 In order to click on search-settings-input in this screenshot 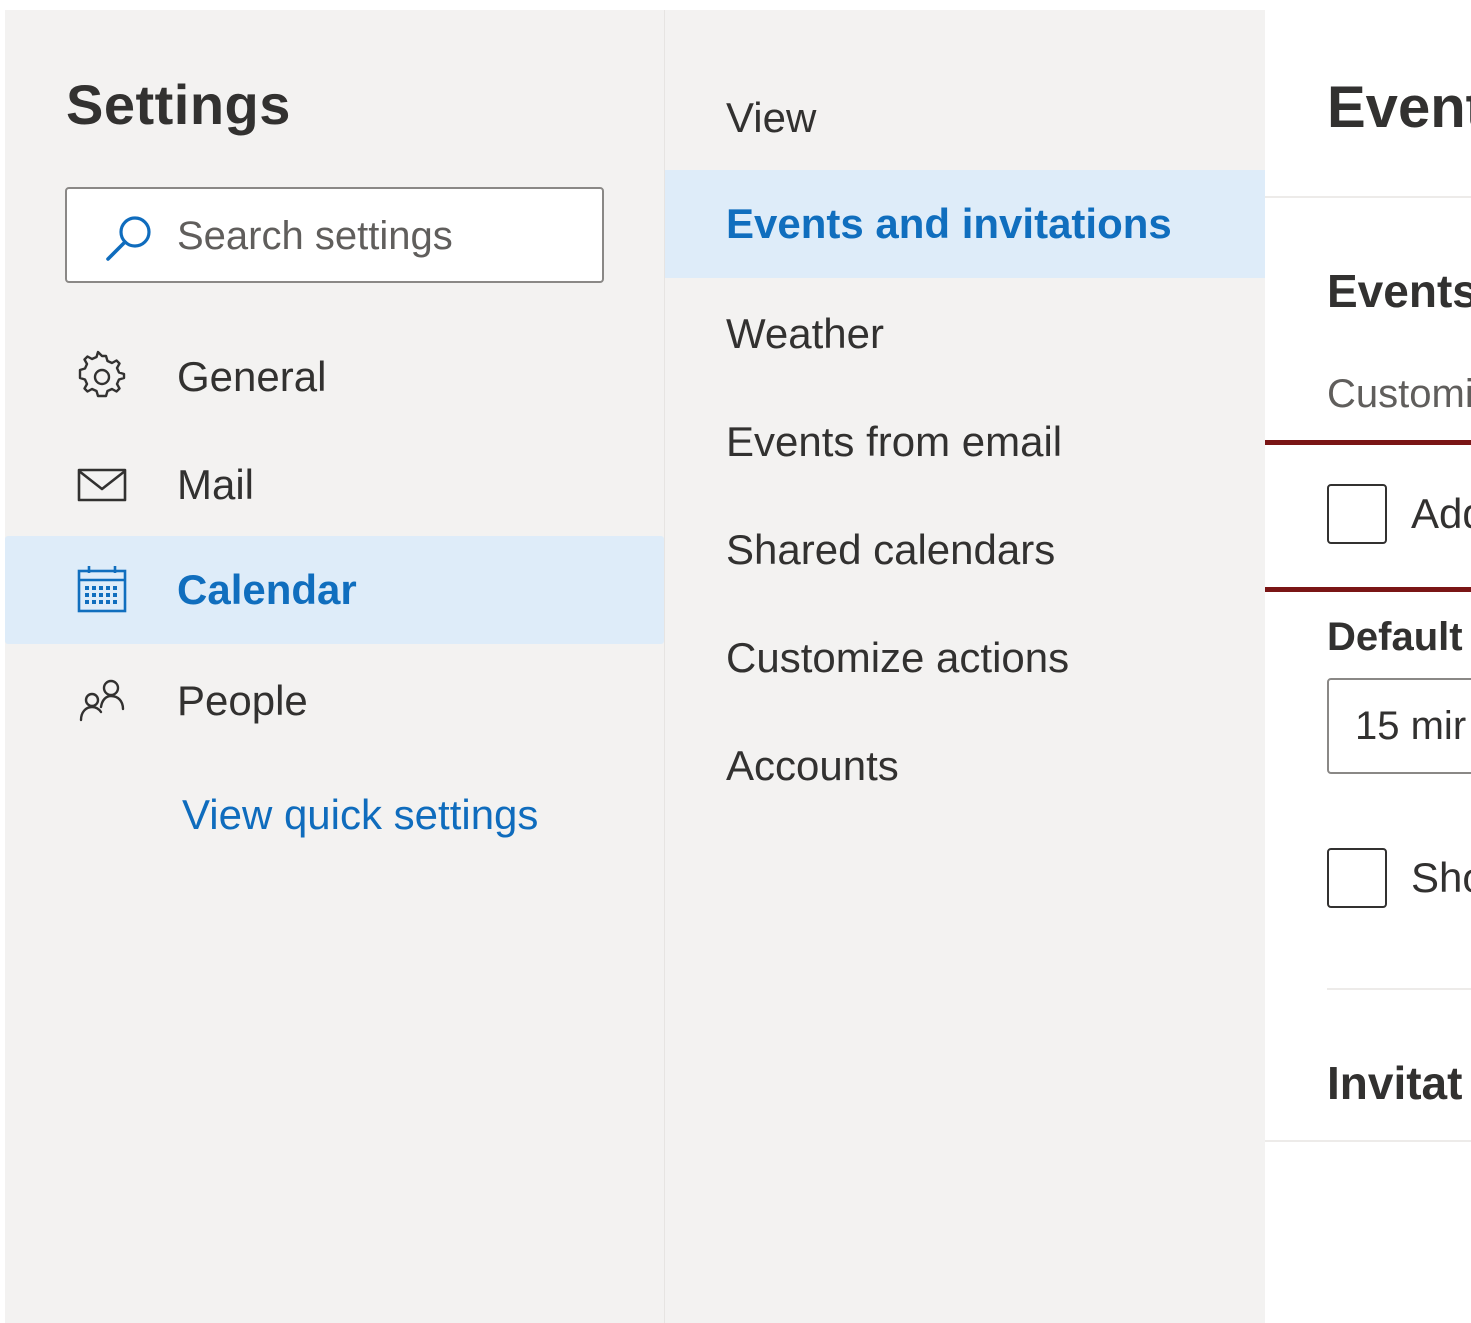, I will do `click(377, 236)`.